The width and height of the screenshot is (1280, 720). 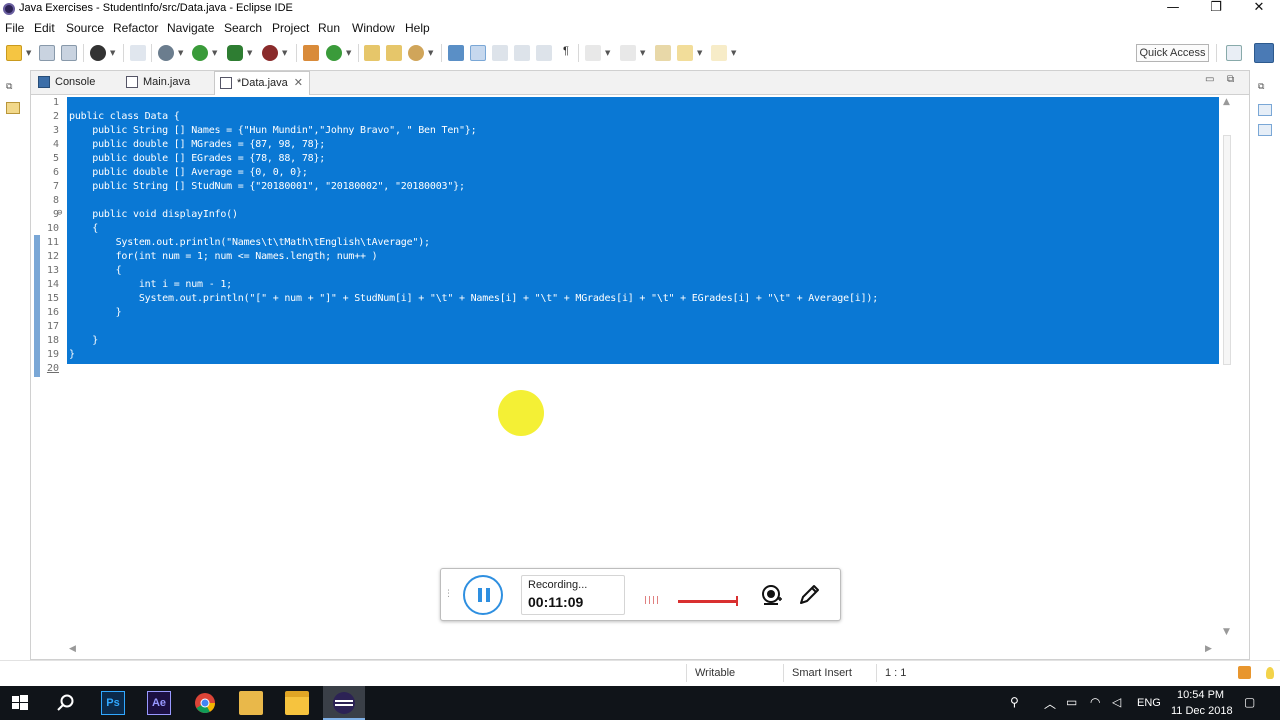 What do you see at coordinates (66, 703) in the screenshot?
I see `search-icon` at bounding box center [66, 703].